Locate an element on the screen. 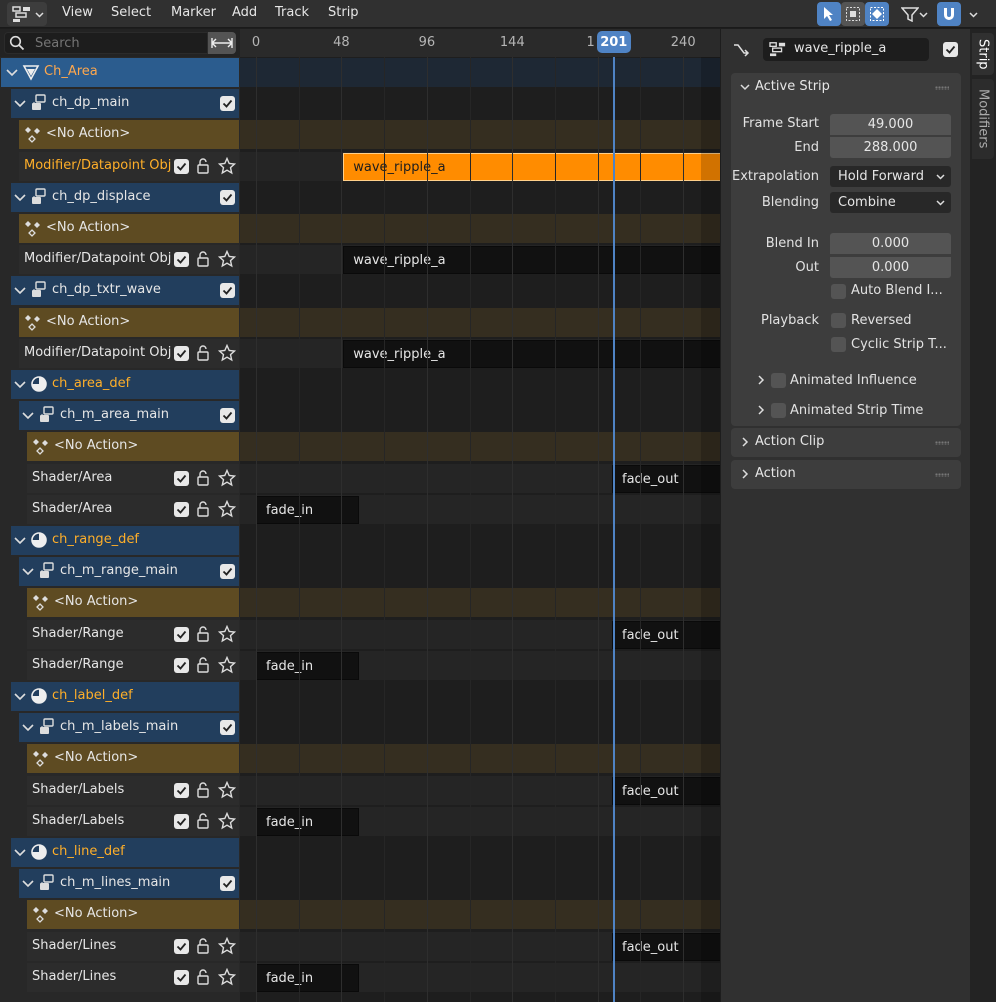 This screenshot has width=996, height=1002. active-strip-panel-header: Active Strip is located at coordinates (846, 87).